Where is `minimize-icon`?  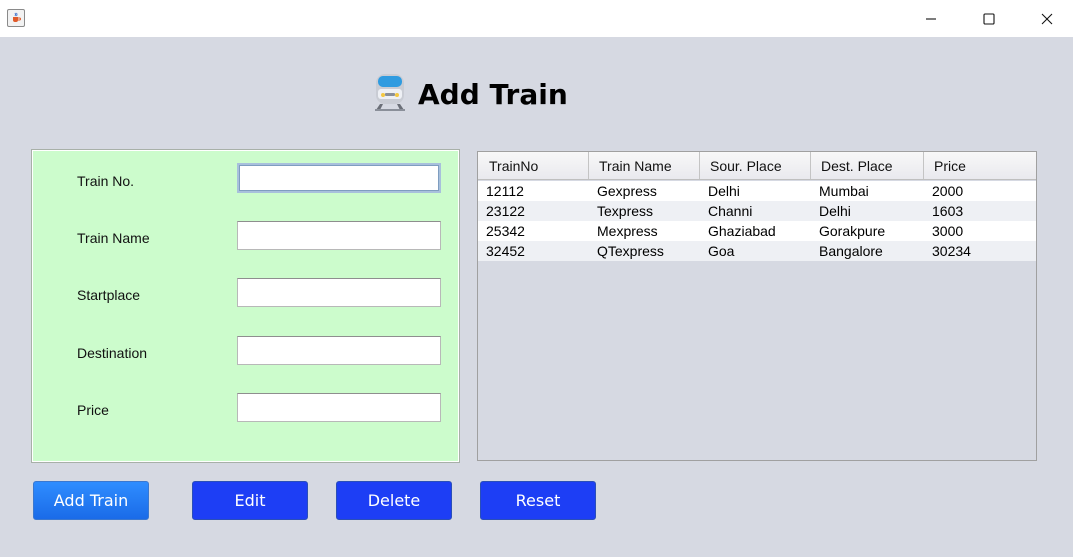 minimize-icon is located at coordinates (931, 18).